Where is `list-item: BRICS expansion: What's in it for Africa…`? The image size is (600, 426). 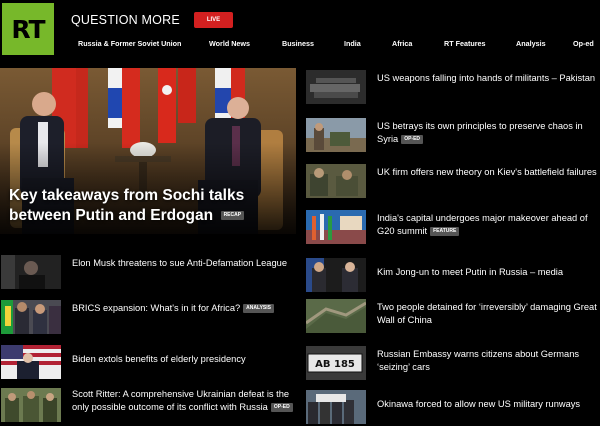 list-item: BRICS expansion: What's in it for Africa… is located at coordinates (149, 318).